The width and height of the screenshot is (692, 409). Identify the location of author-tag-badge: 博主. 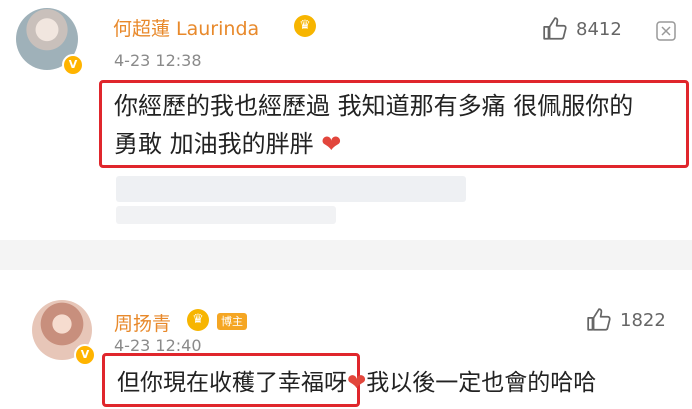
(232, 321).